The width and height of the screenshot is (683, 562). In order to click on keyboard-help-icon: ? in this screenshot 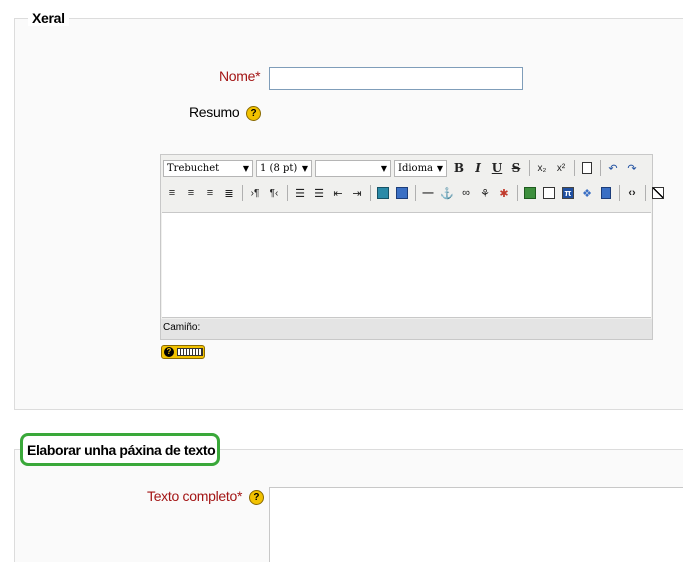, I will do `click(183, 352)`.